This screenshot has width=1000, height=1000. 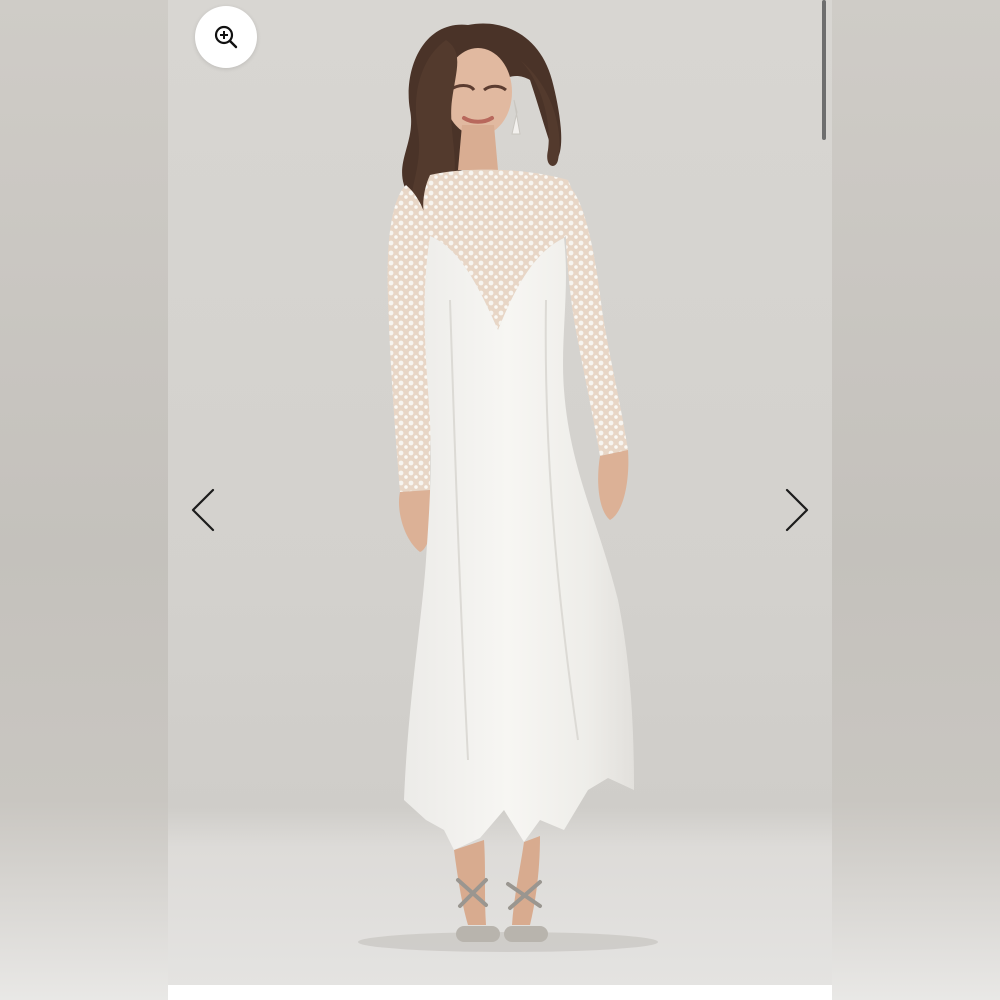 What do you see at coordinates (516, 117) in the screenshot?
I see `earring` at bounding box center [516, 117].